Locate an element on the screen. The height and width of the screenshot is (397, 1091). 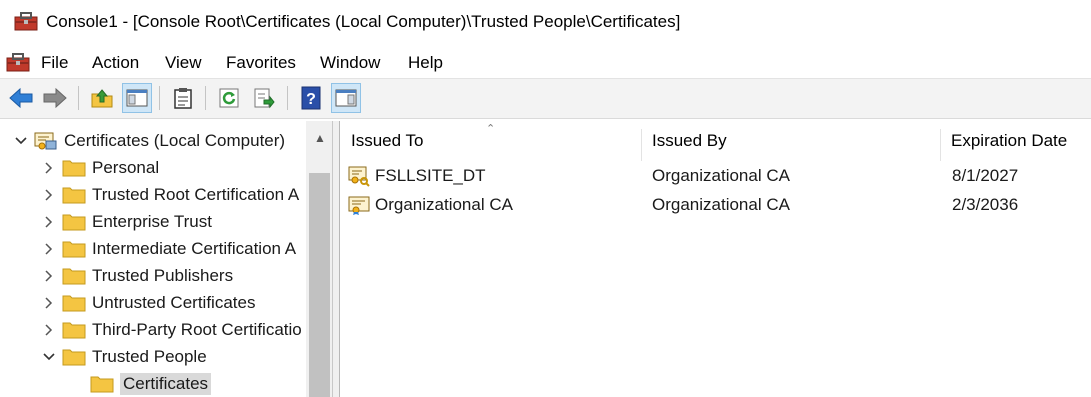
certificates-snapin-icon is located at coordinates (45, 140).